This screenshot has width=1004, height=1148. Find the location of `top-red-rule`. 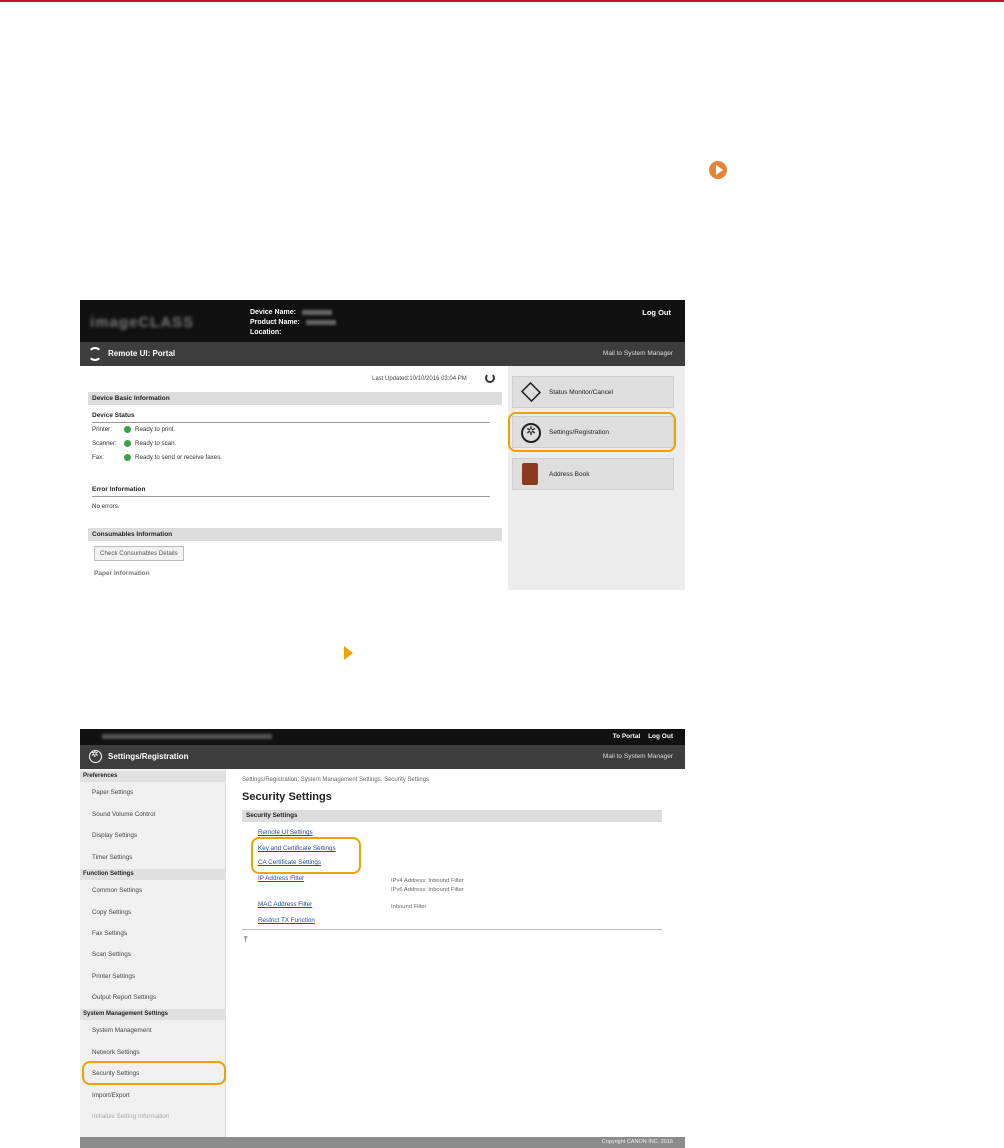

top-red-rule is located at coordinates (502, 1).